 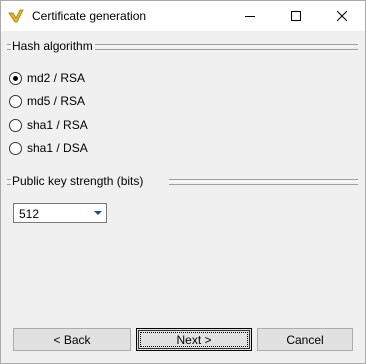 I want to click on maximize-button, so click(x=296, y=16).